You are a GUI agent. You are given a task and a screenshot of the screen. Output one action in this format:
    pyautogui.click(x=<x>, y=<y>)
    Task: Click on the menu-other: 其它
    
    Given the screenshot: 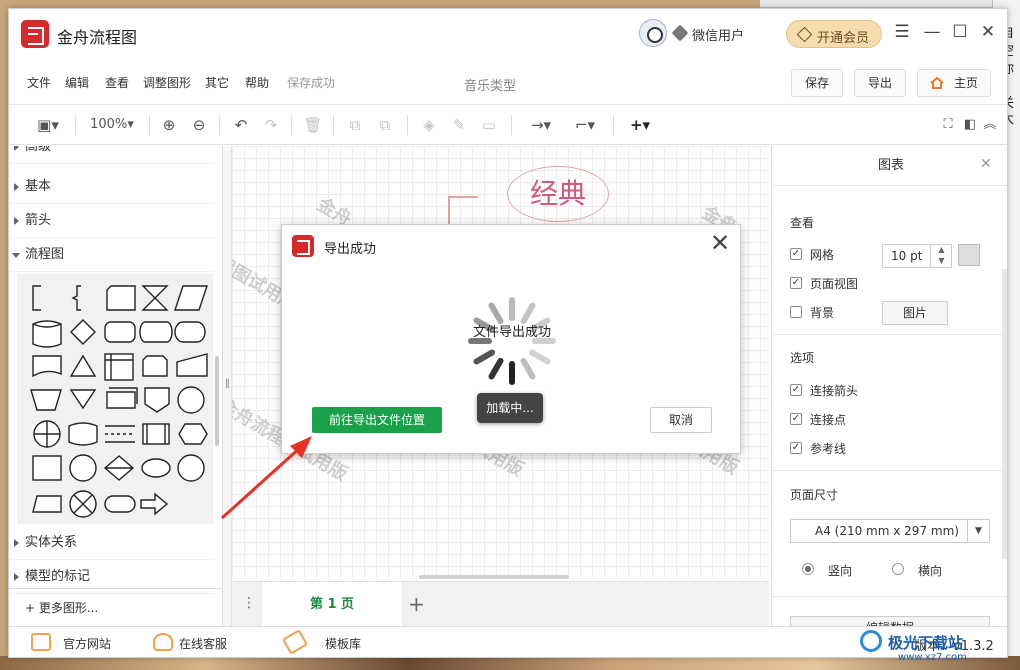 What is the action you would take?
    pyautogui.click(x=217, y=82)
    